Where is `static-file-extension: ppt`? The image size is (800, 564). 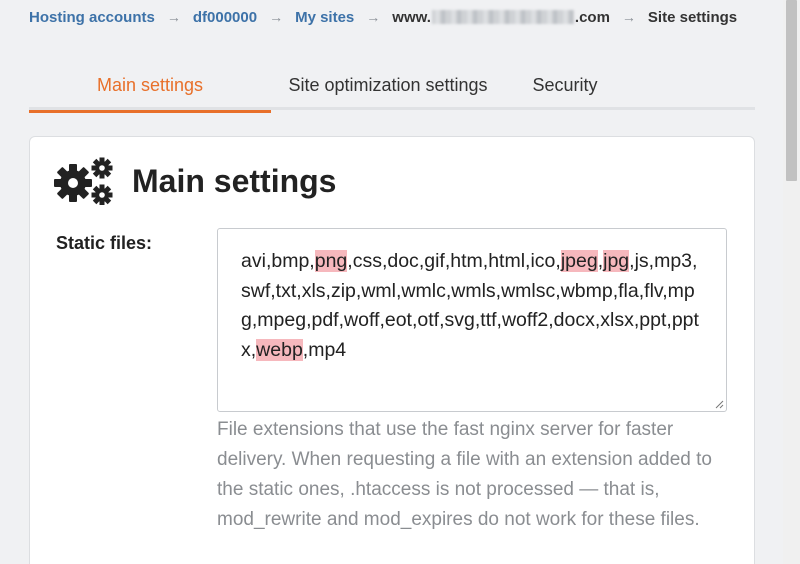 static-file-extension: ppt is located at coordinates (653, 320).